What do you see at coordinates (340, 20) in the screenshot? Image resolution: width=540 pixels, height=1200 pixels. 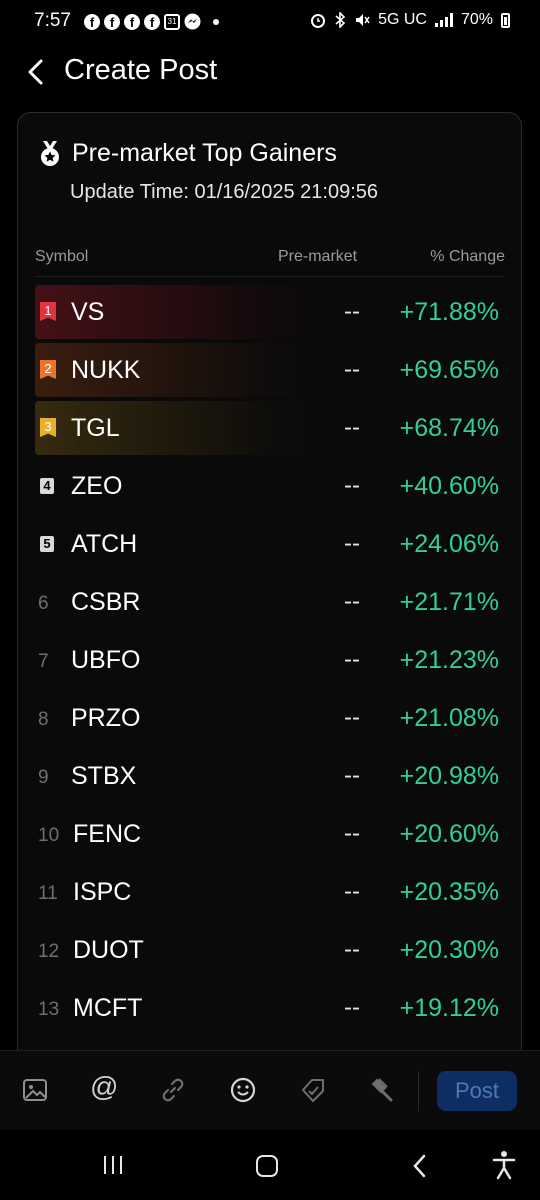 I see `bluetooth-icon` at bounding box center [340, 20].